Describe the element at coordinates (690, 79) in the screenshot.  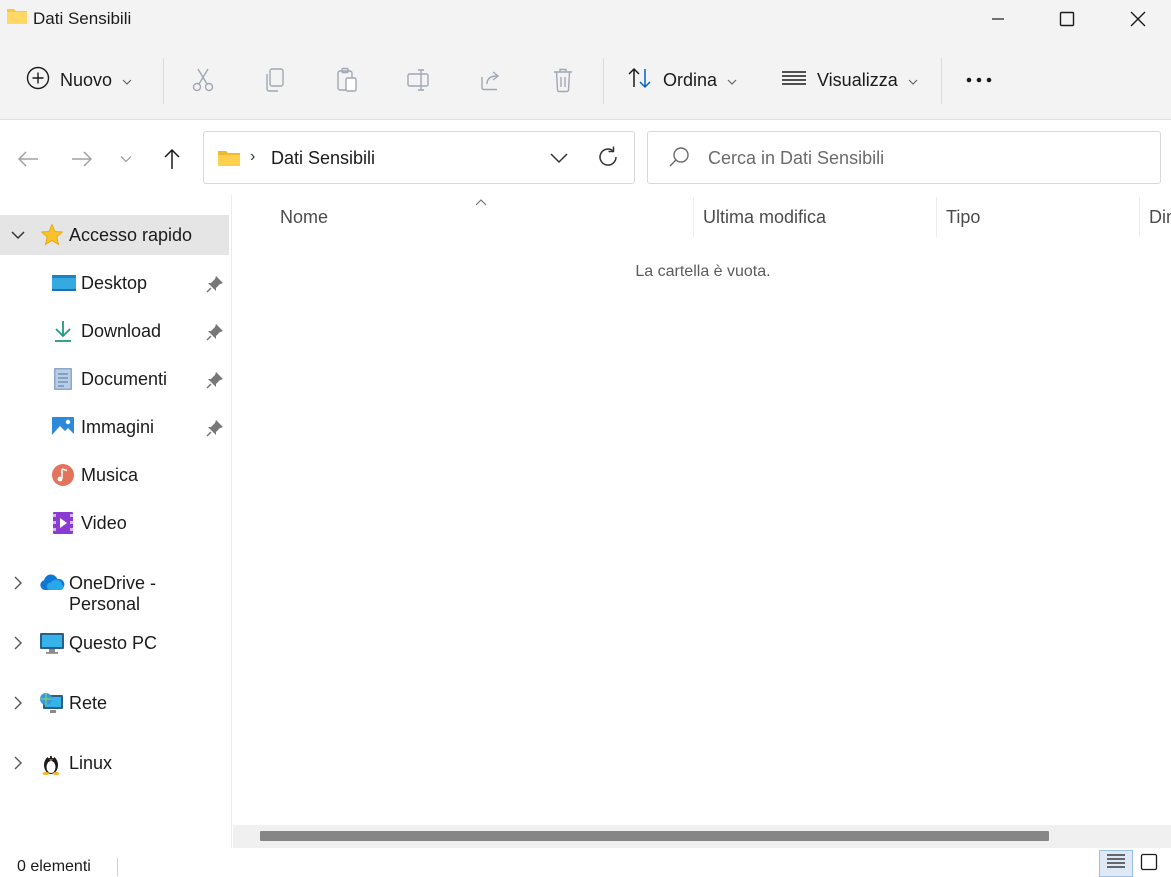
I see `sort-label: Ordina` at that location.